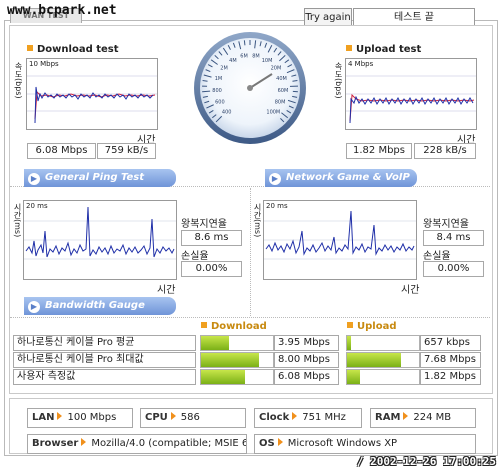 This screenshot has width=500, height=473. Describe the element at coordinates (256, 57) in the screenshot. I see `gauge-tick-label: 8M` at that location.